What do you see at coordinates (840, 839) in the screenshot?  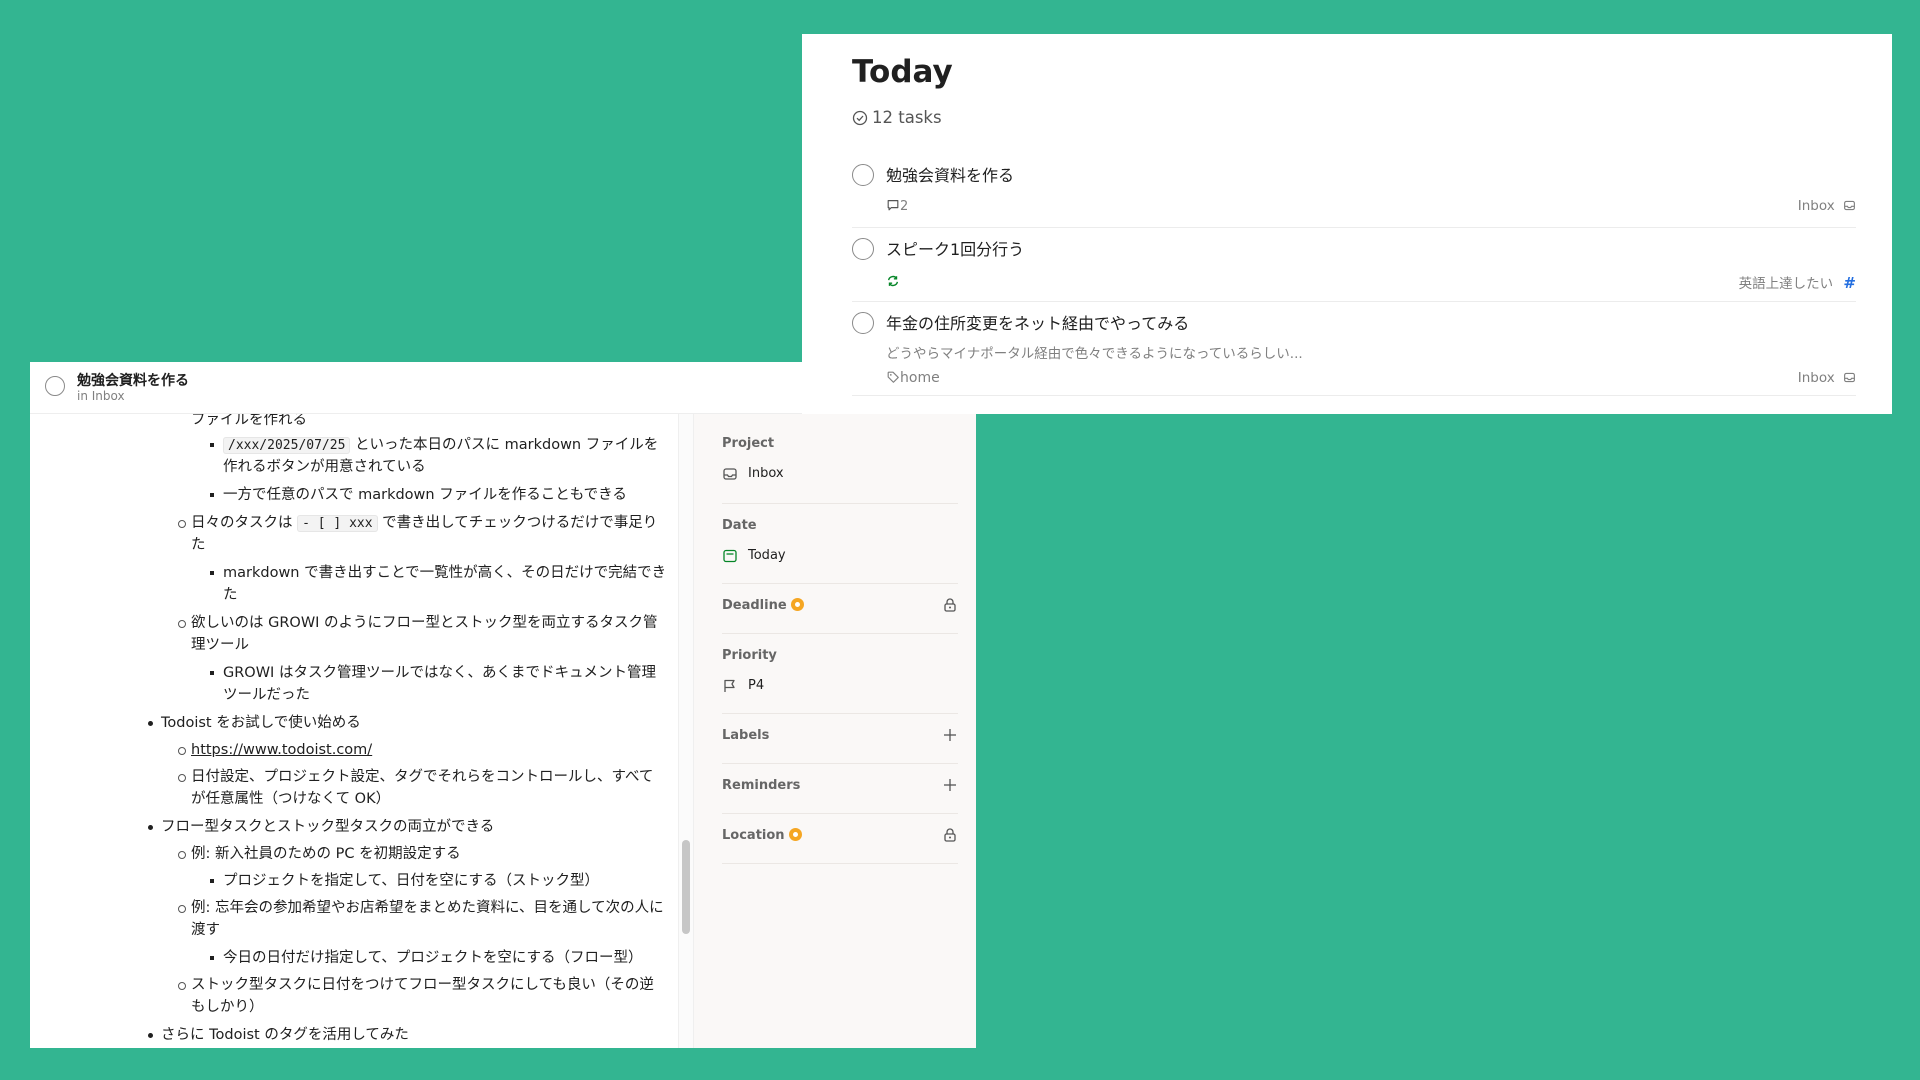 I see `location-field: Location` at bounding box center [840, 839].